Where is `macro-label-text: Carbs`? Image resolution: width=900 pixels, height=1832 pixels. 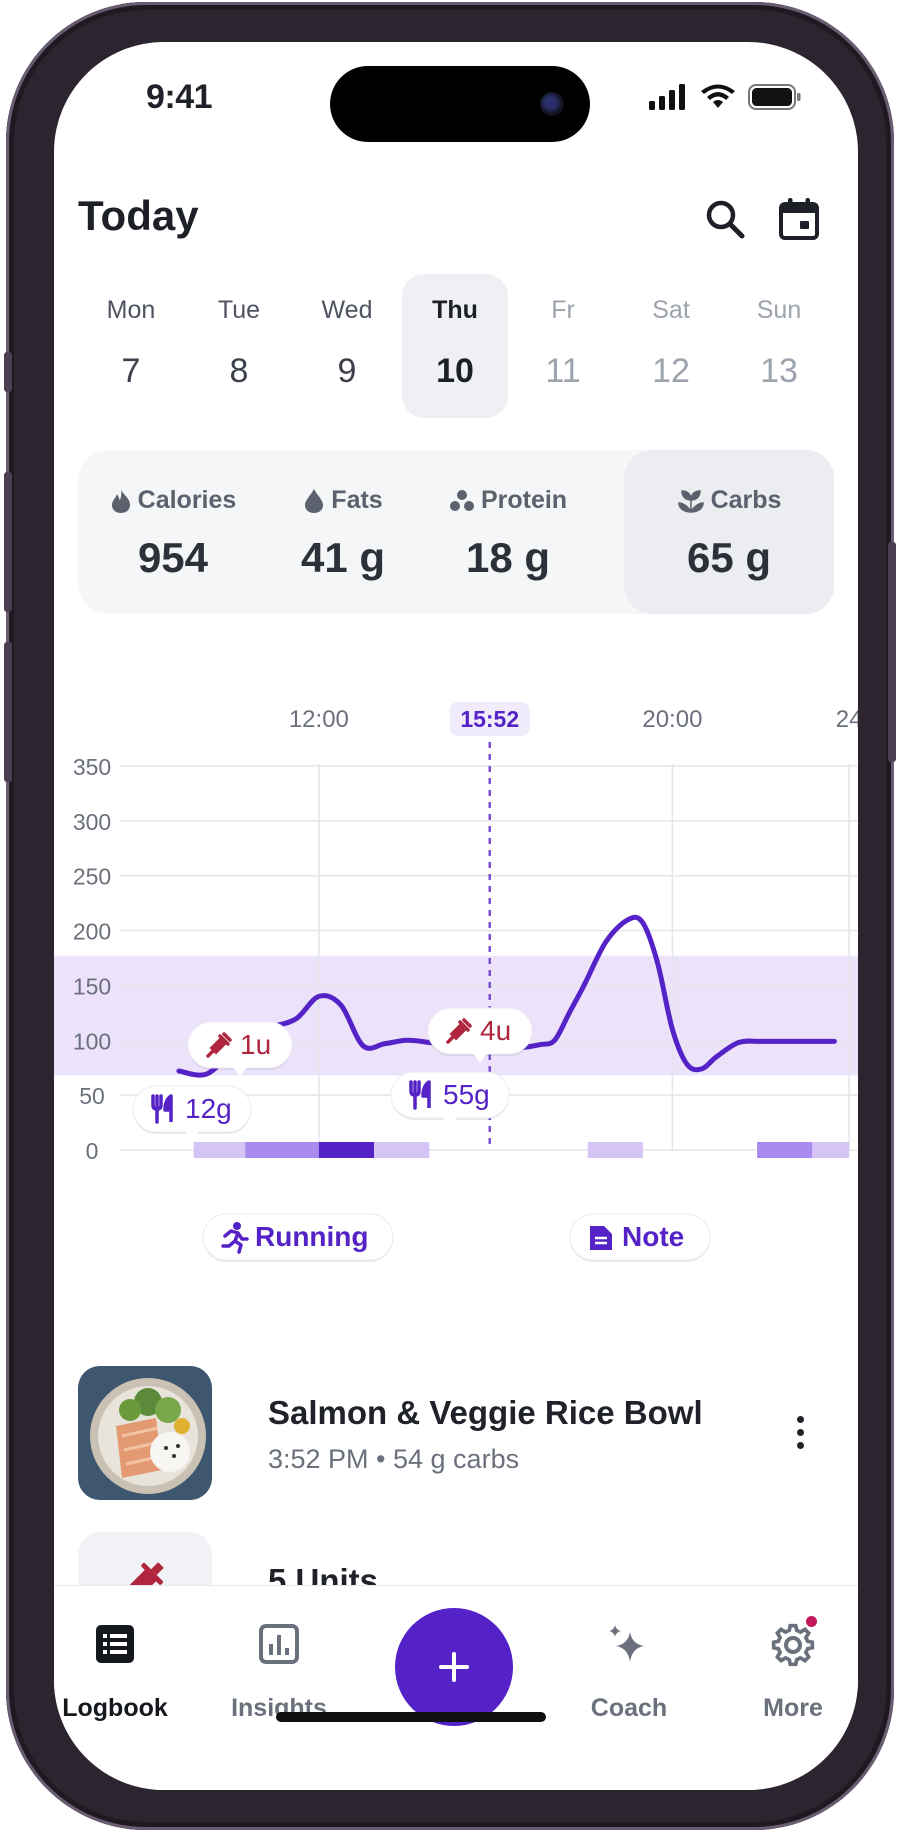
macro-label-text: Carbs is located at coordinates (746, 500).